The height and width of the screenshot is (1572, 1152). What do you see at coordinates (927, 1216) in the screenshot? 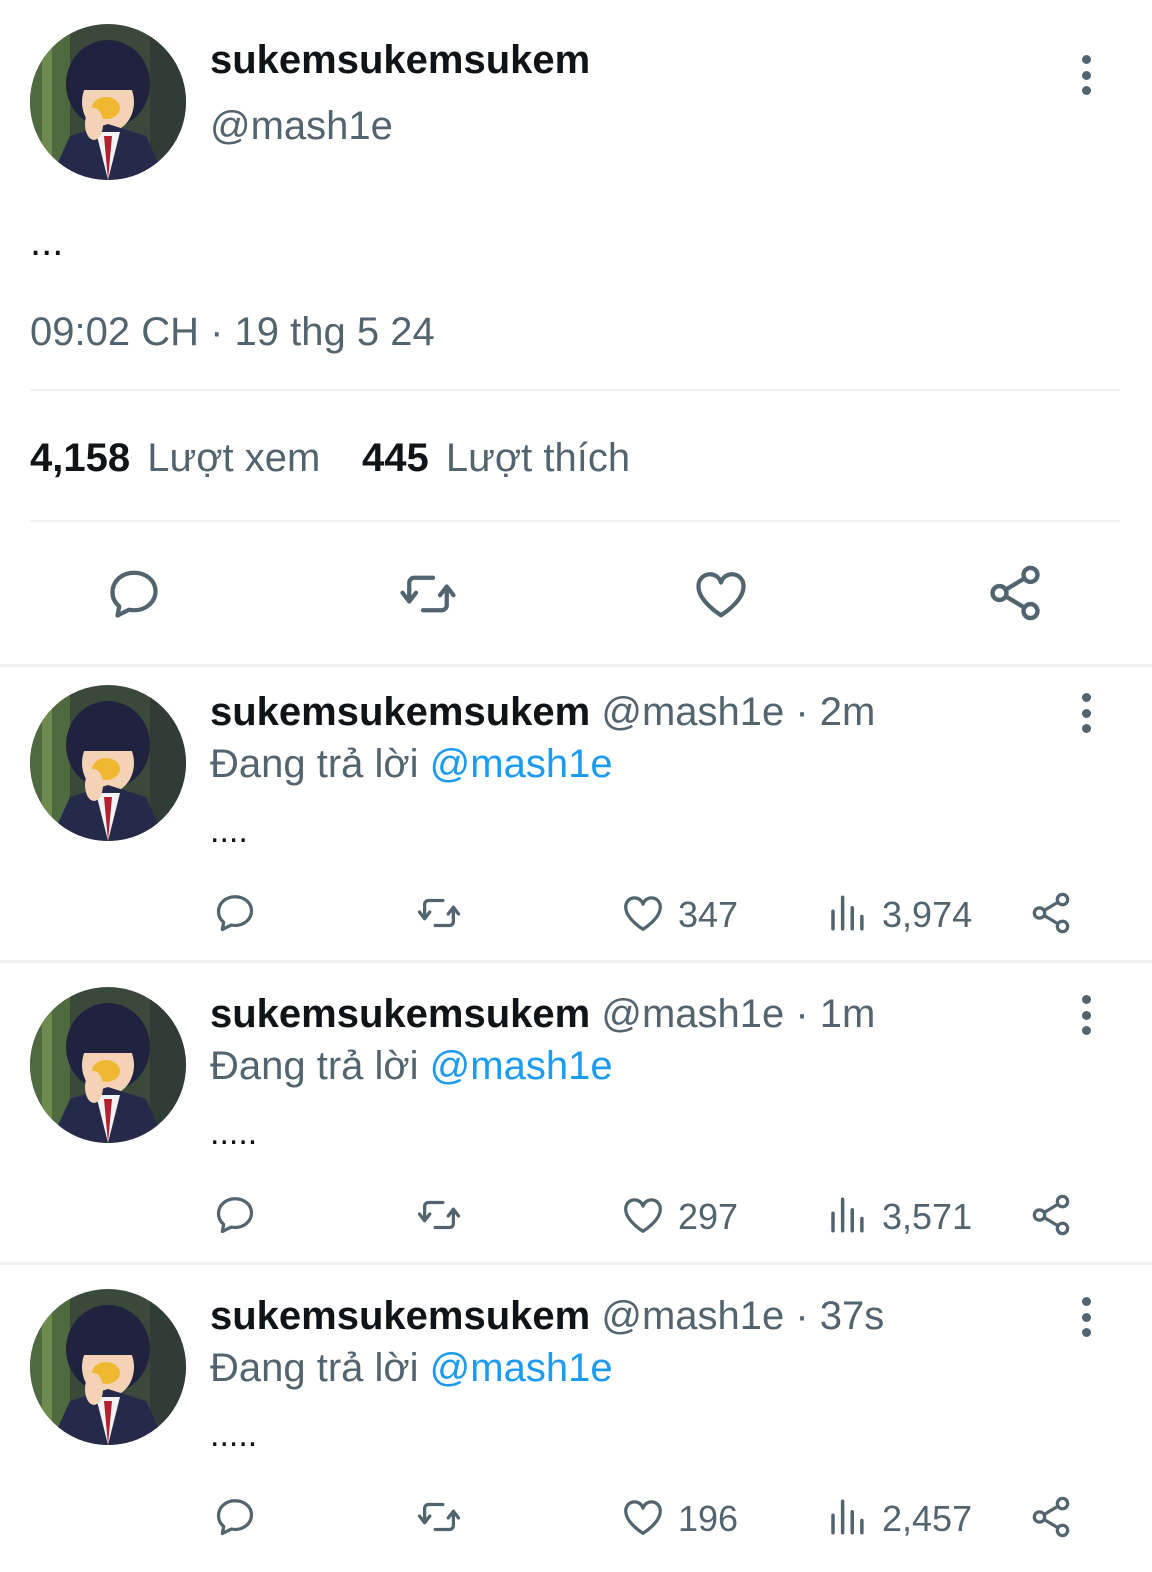
I see `views-count: 3,571` at bounding box center [927, 1216].